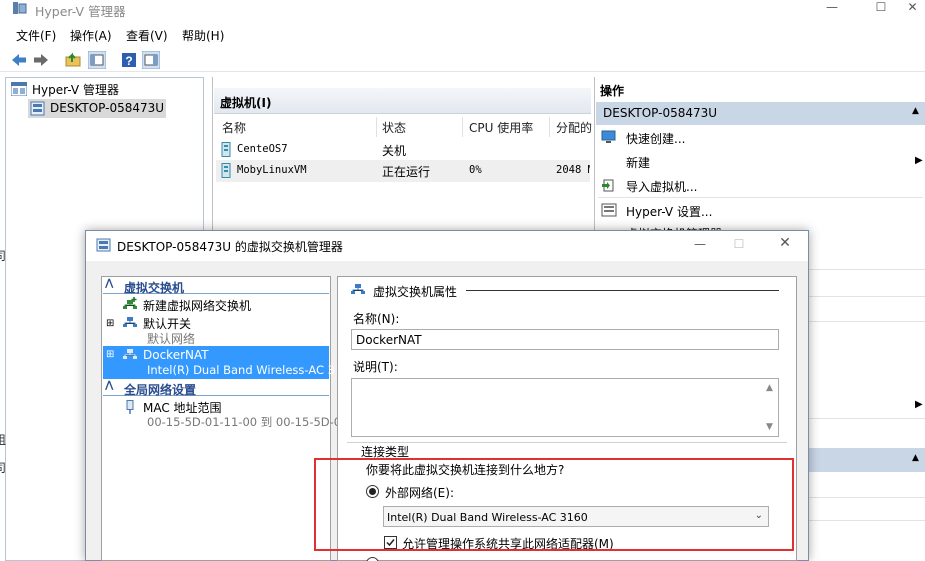 This screenshot has width=925, height=561. What do you see at coordinates (20, 8) in the screenshot?
I see `hyperv-app-icon` at bounding box center [20, 8].